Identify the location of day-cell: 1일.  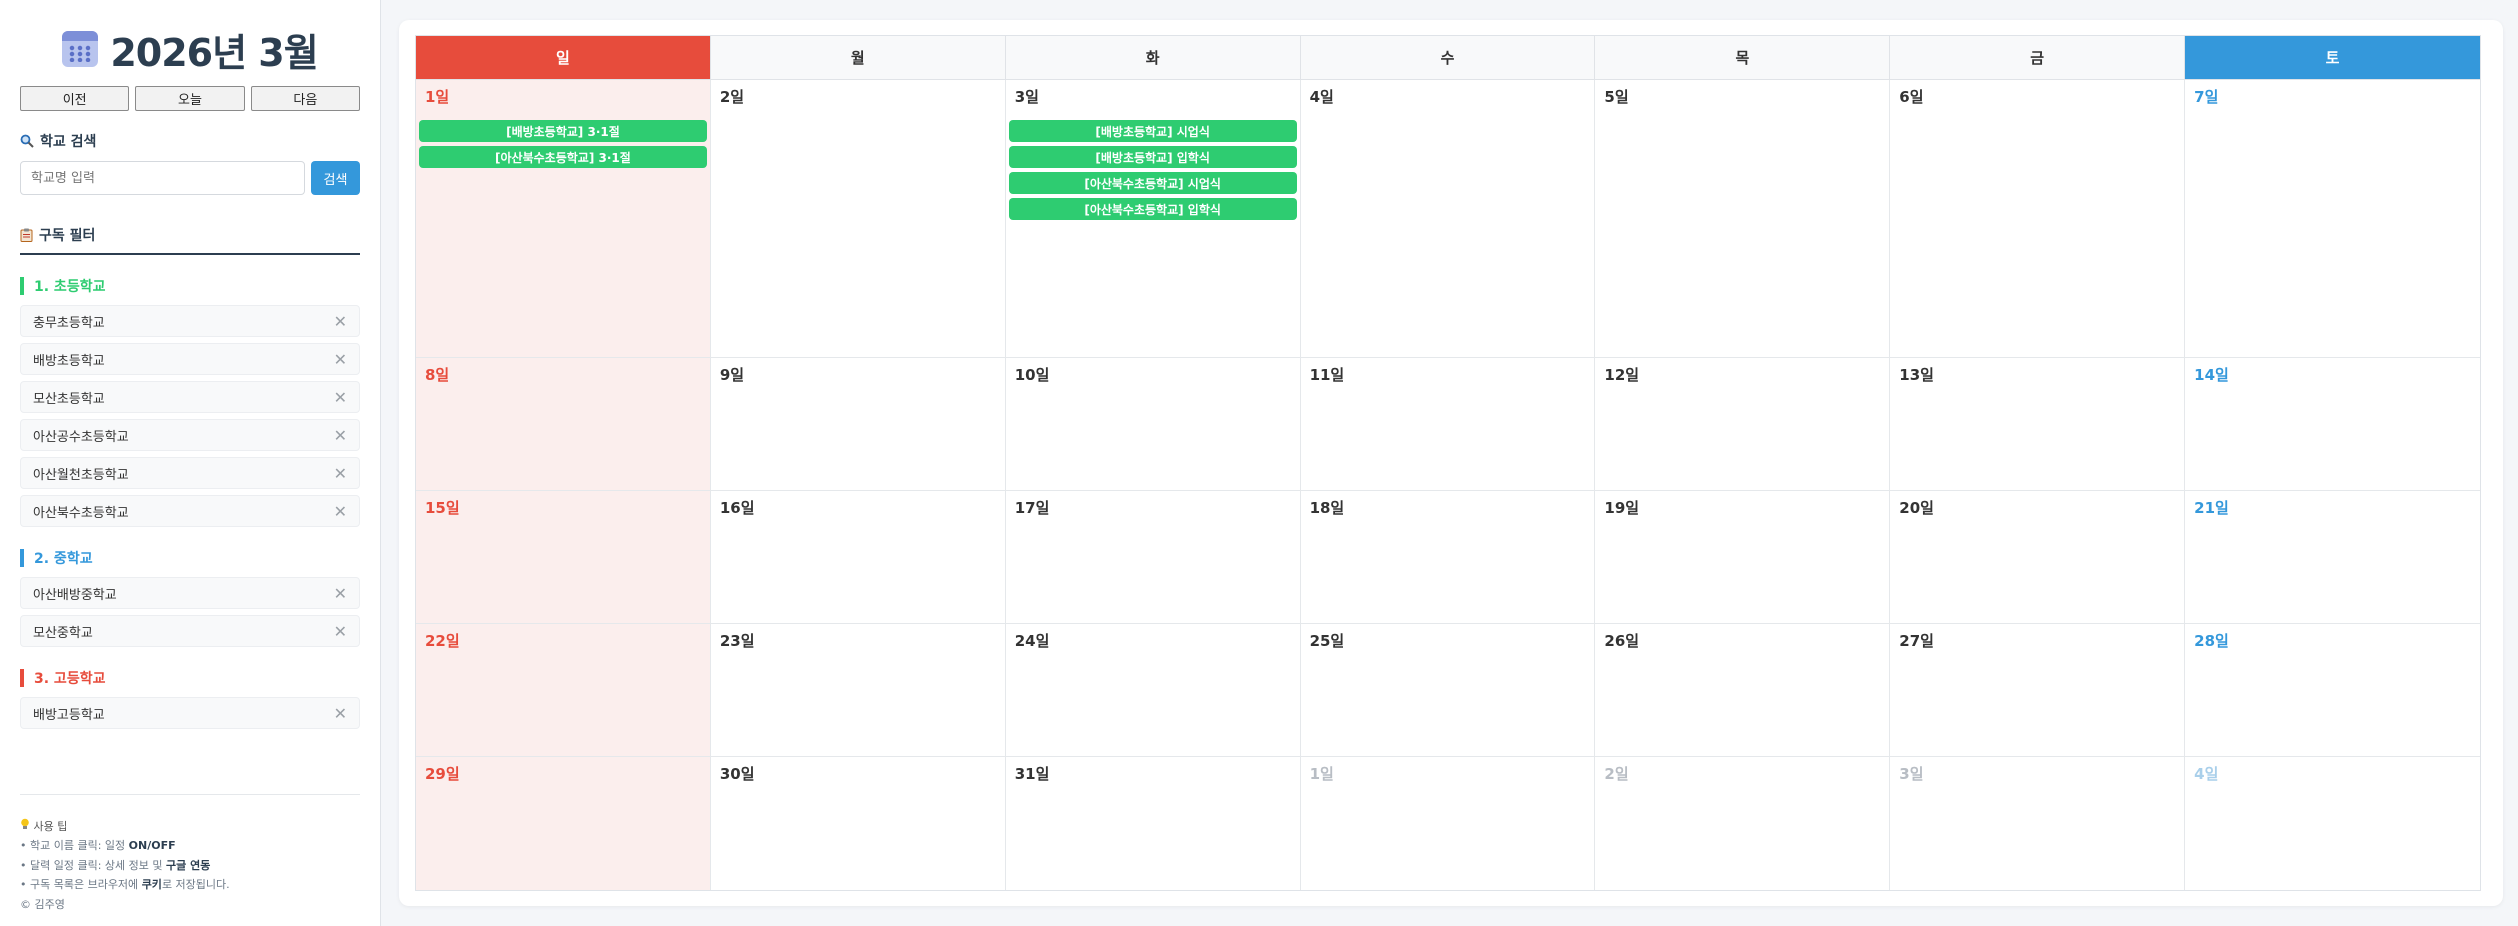
(1448, 823).